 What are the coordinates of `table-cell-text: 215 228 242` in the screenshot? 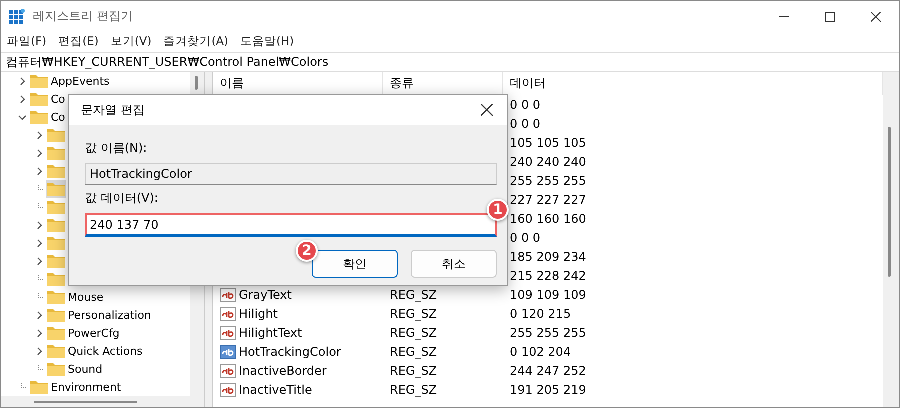 It's located at (548, 275).